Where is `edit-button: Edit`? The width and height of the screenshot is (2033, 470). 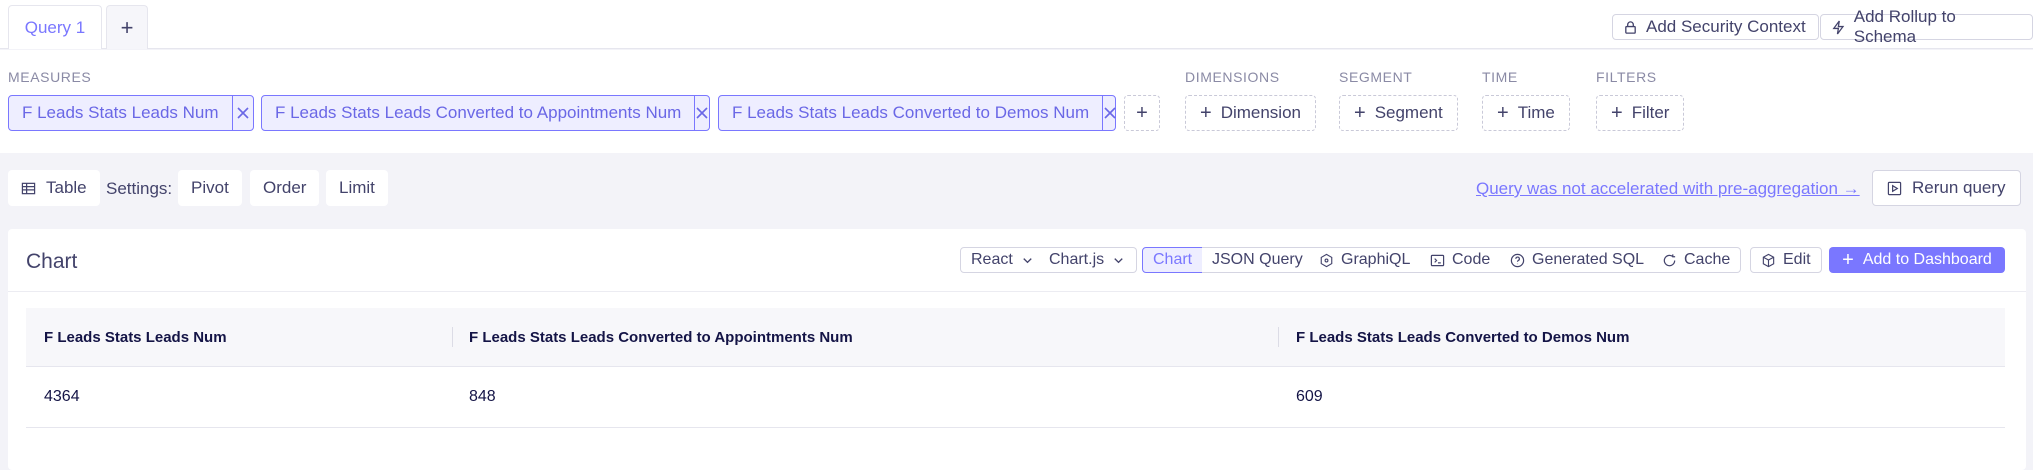
edit-button: Edit is located at coordinates (1786, 260).